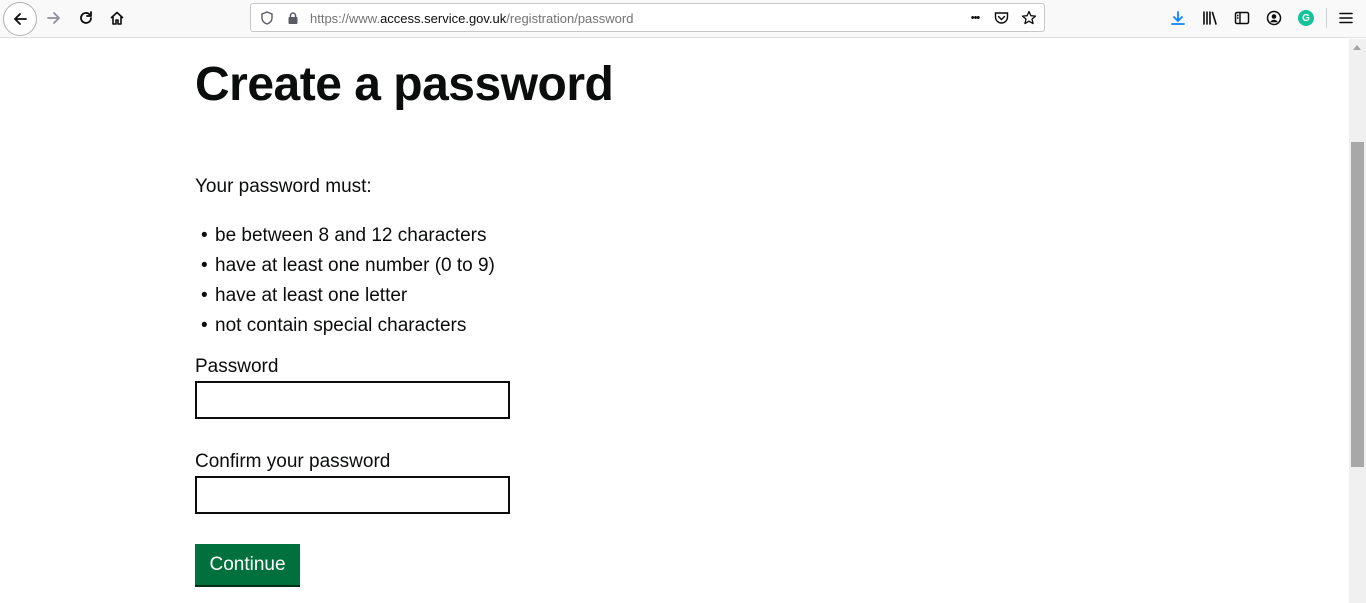 The width and height of the screenshot is (1366, 603). I want to click on vertical-scrollbar, so click(1357, 321).